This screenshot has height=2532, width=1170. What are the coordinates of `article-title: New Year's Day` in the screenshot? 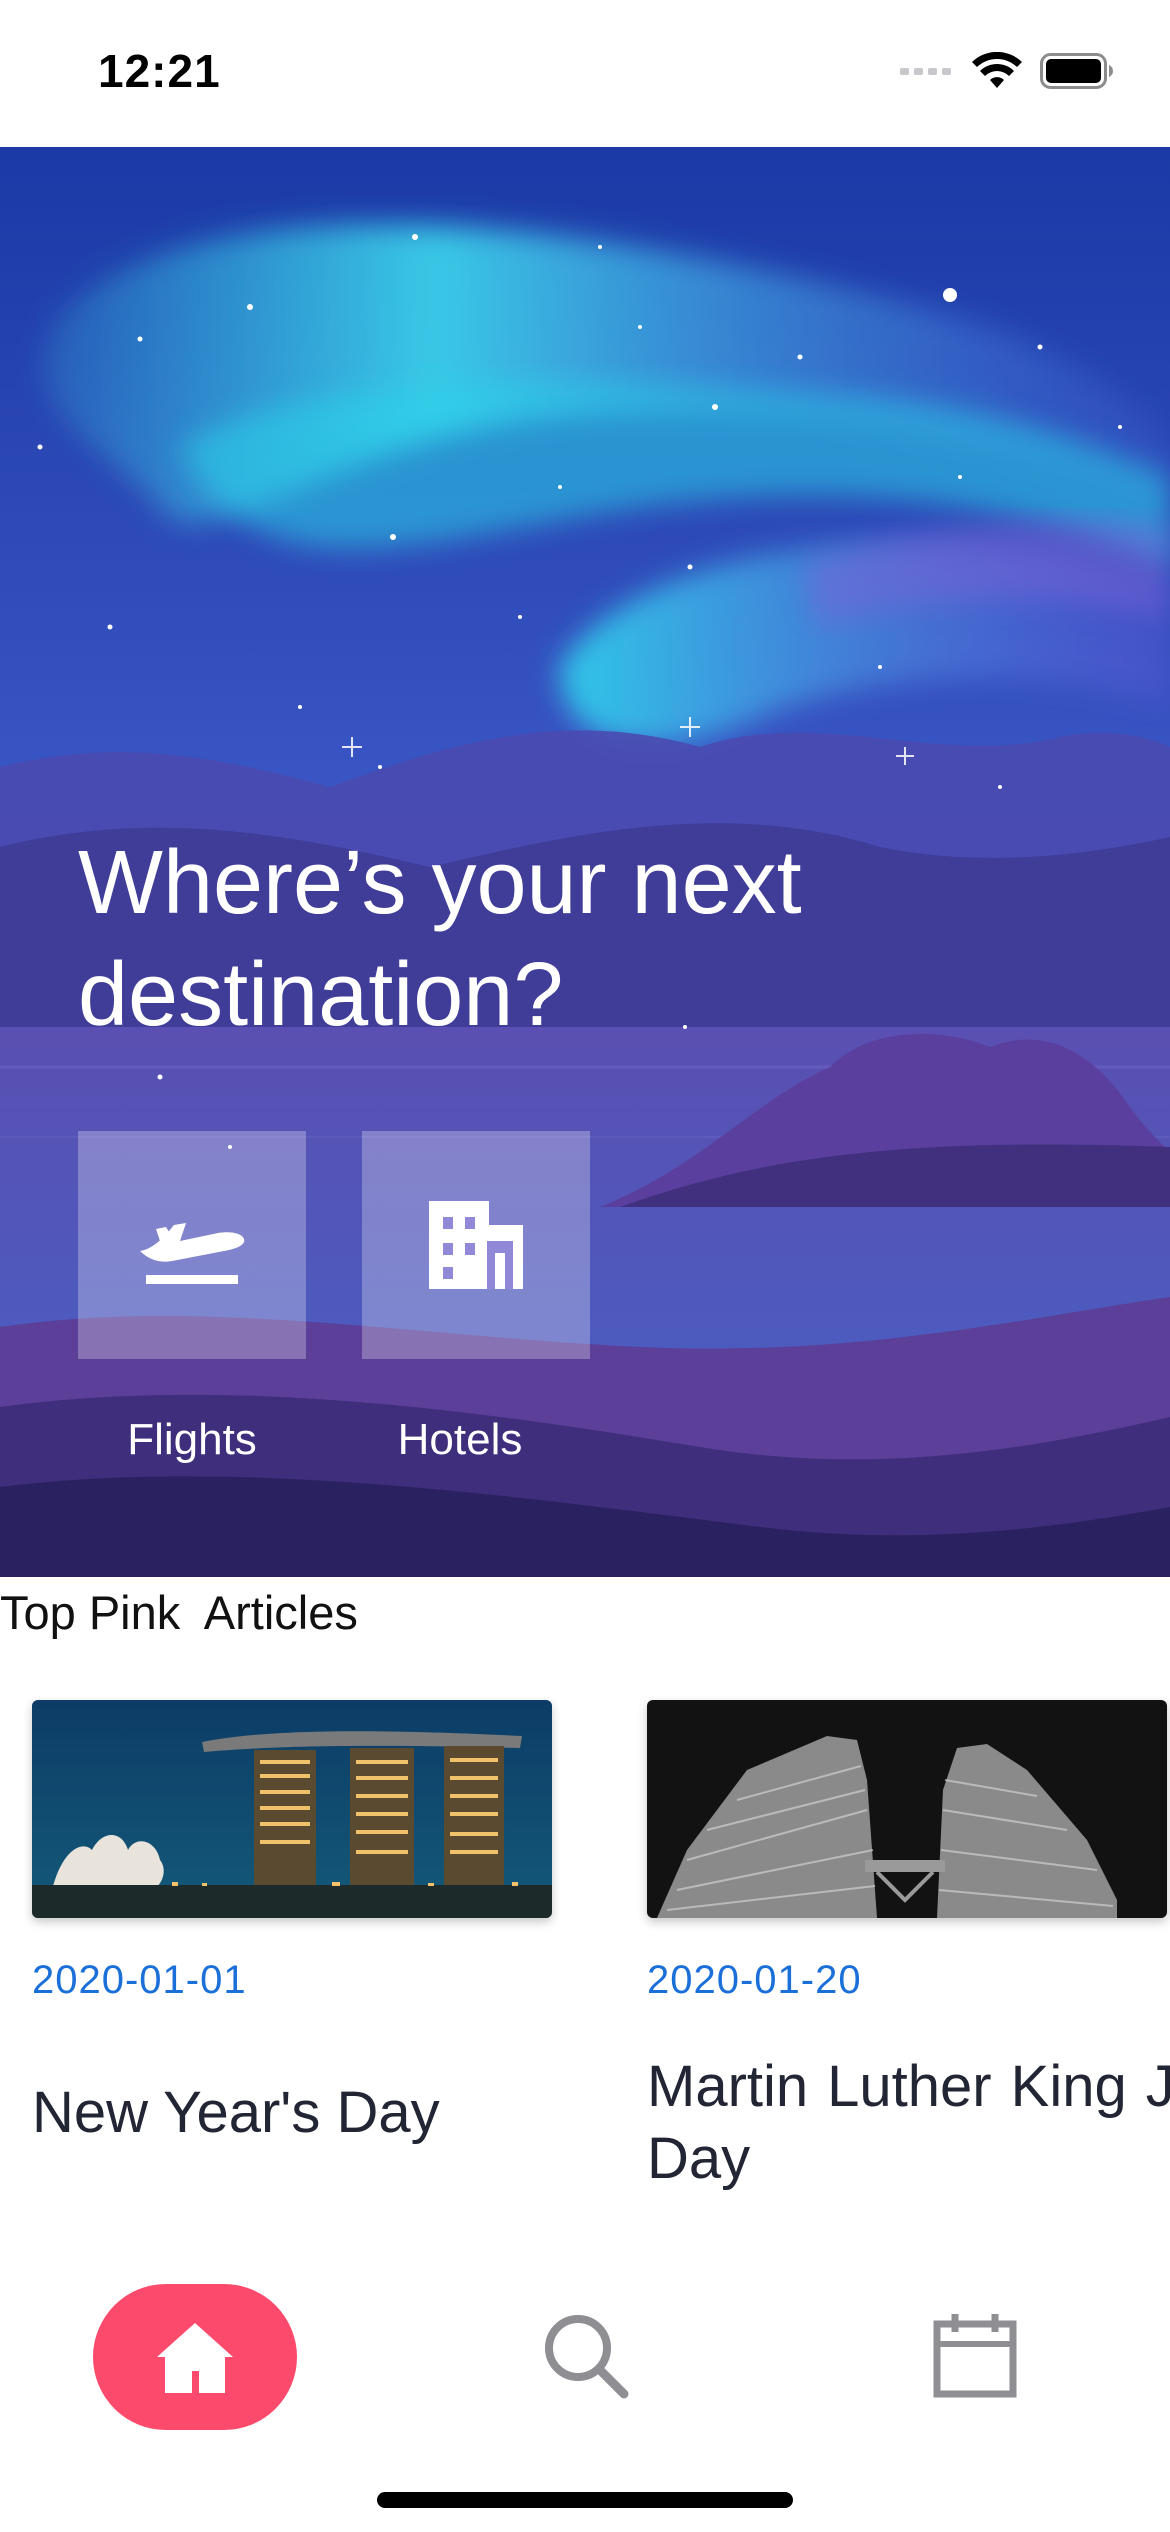 It's located at (236, 2112).